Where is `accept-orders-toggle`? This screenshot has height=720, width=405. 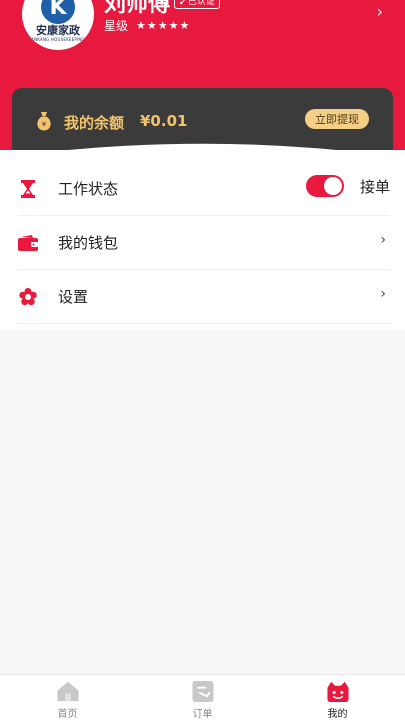 accept-orders-toggle is located at coordinates (325, 186).